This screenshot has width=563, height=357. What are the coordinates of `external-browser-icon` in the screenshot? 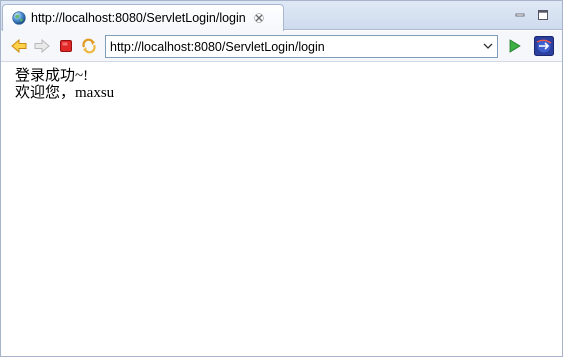 It's located at (544, 46).